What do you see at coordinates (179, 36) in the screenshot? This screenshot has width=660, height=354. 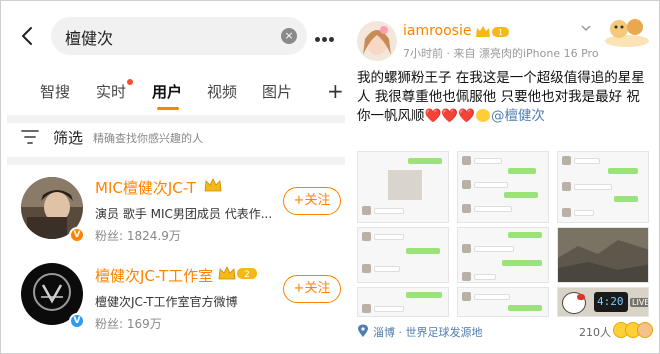 I see `search-input: 檀健次 ×` at bounding box center [179, 36].